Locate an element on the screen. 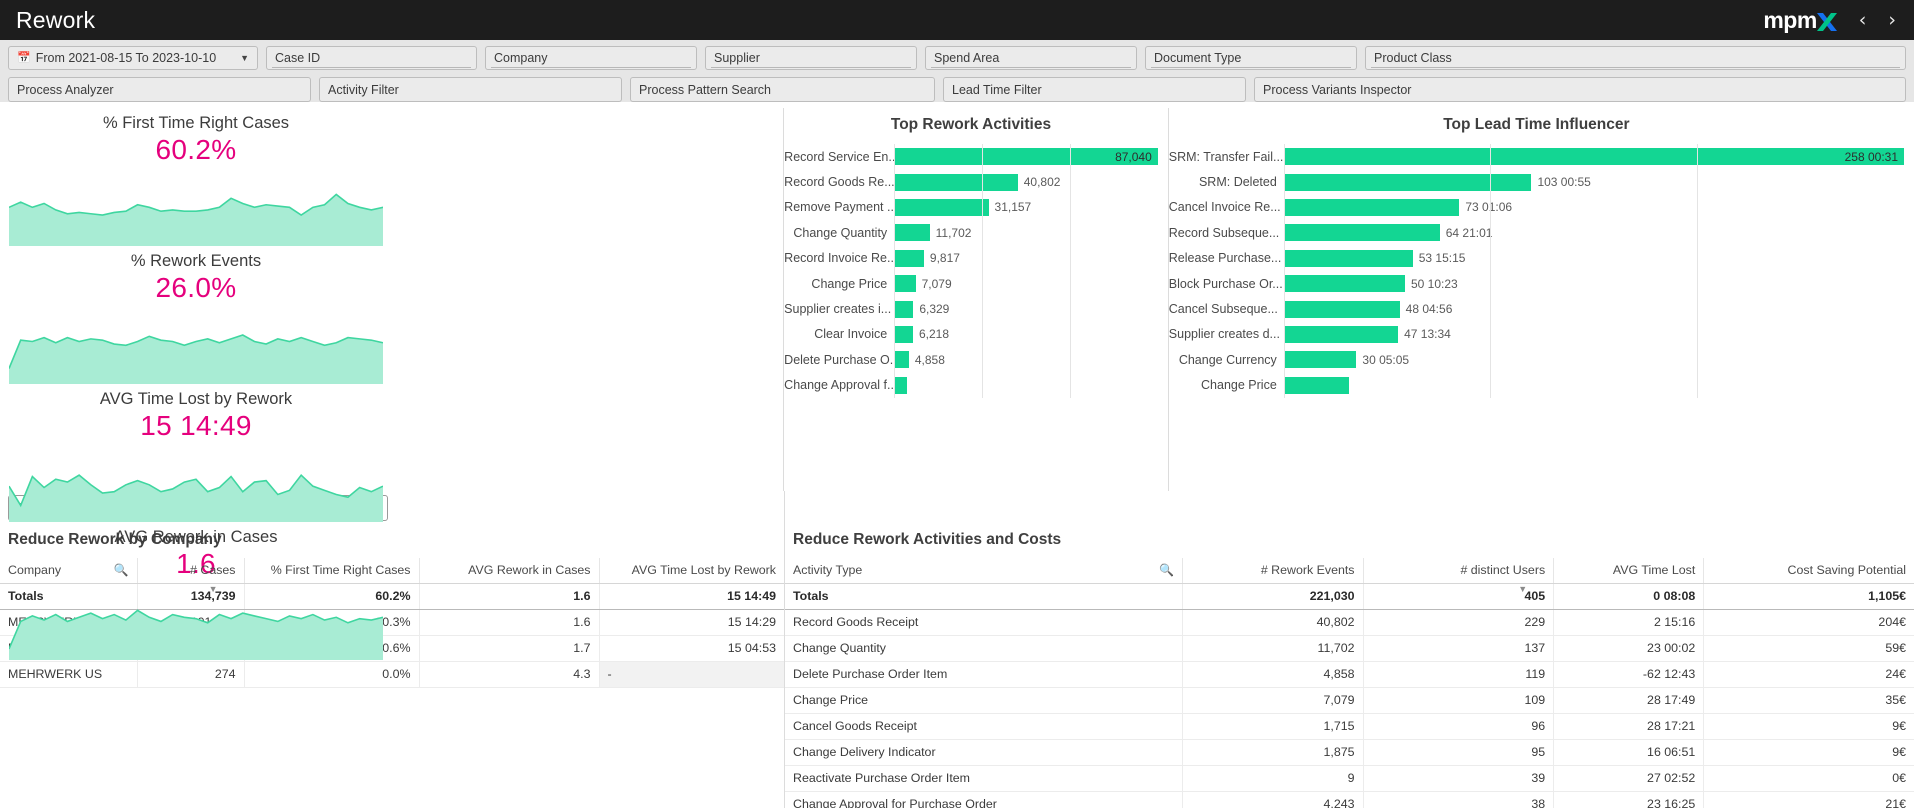  column-header: Cost Saving Potential is located at coordinates (1808, 571).